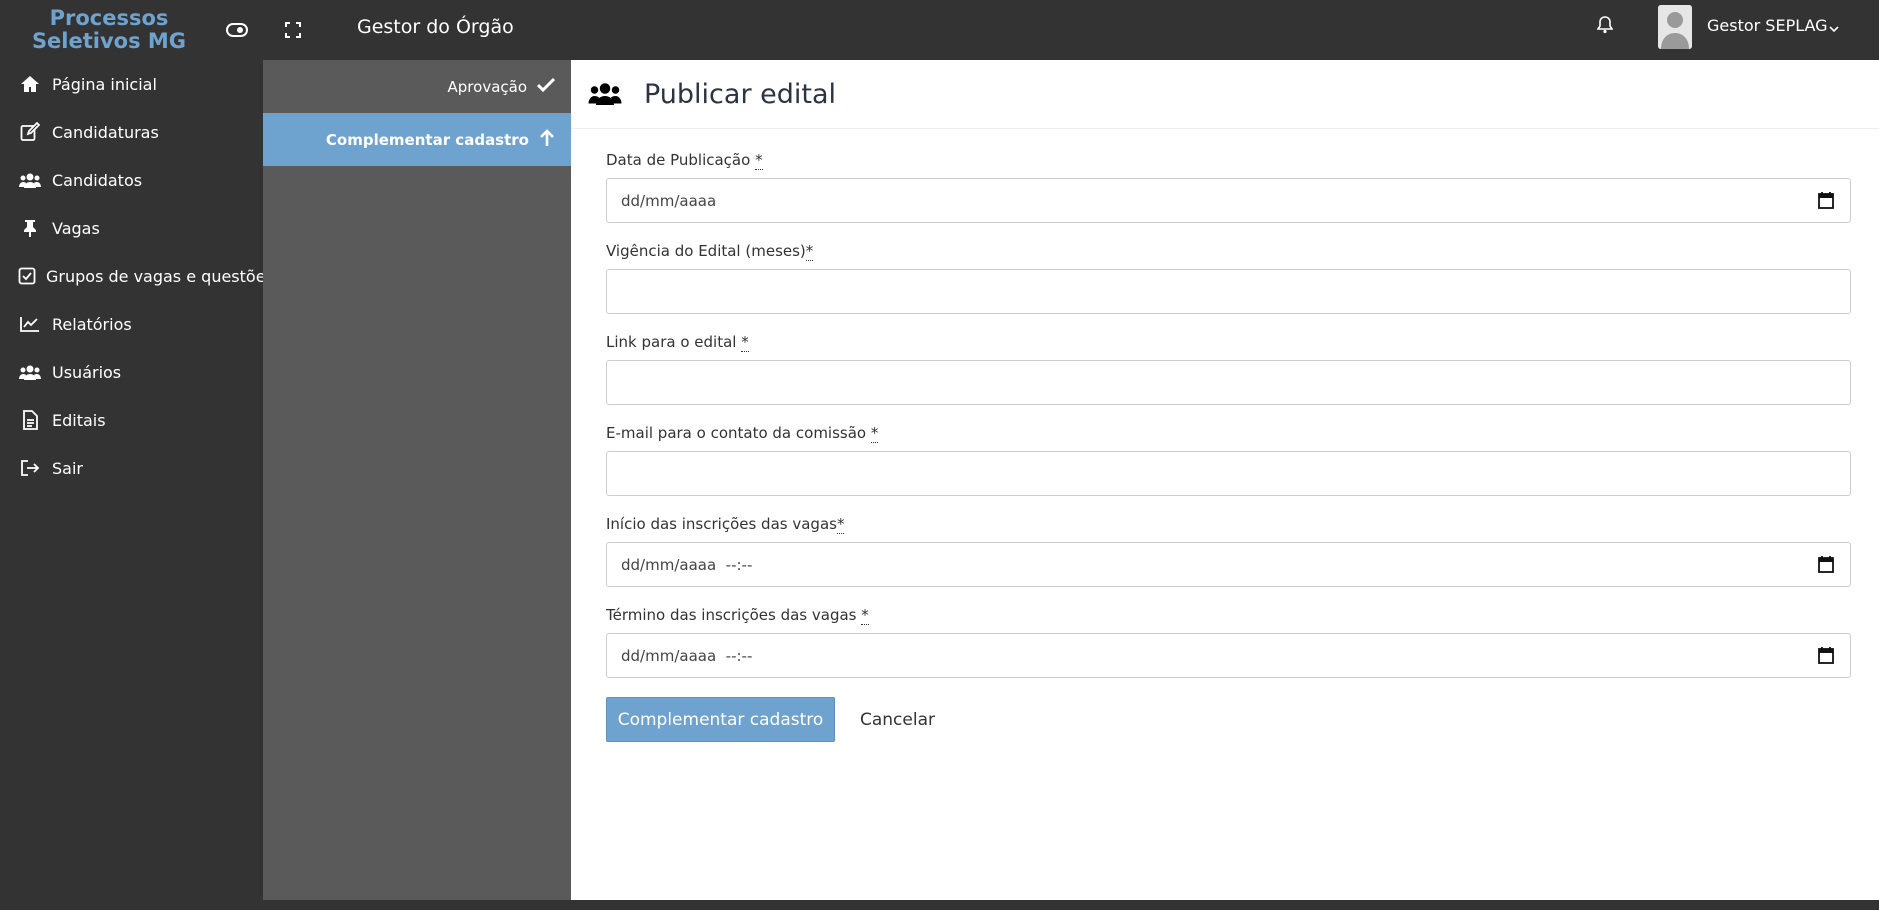 The width and height of the screenshot is (1879, 910). What do you see at coordinates (710, 251) in the screenshot?
I see `field-label: Vigência do Edital (meses)*` at bounding box center [710, 251].